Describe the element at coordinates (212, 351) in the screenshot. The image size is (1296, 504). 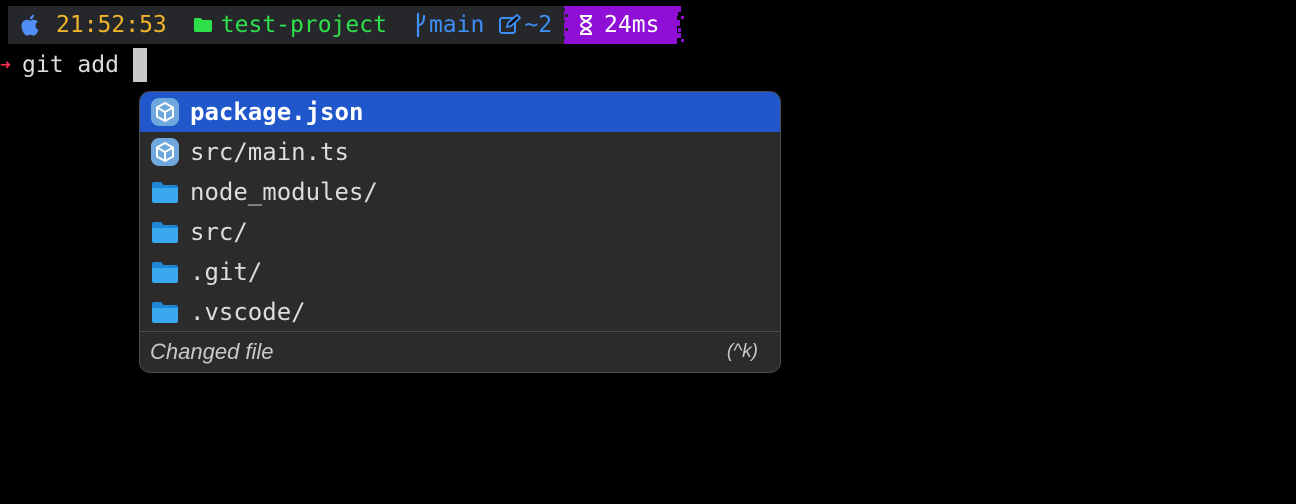
I see `completion-category-label: Changed file` at that location.